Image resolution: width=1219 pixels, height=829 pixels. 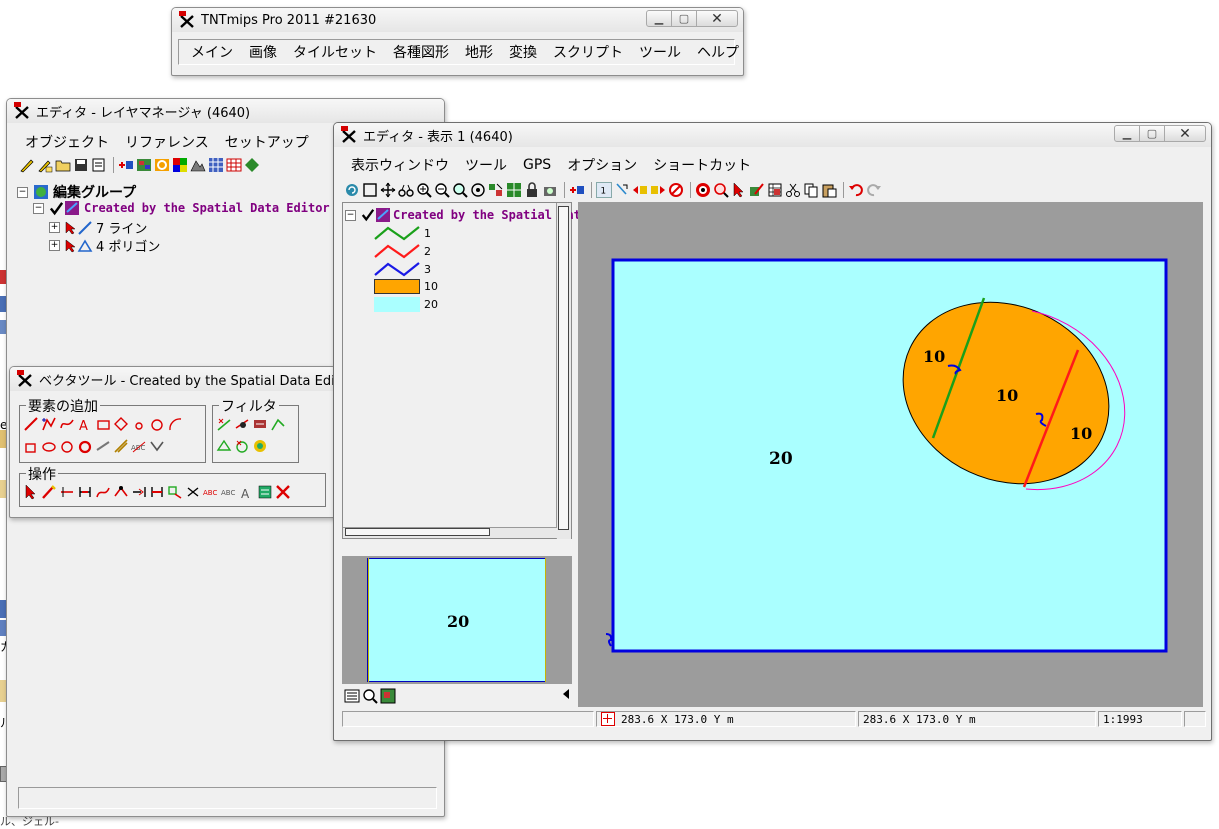 What do you see at coordinates (721, 190) in the screenshot?
I see `search-icon` at bounding box center [721, 190].